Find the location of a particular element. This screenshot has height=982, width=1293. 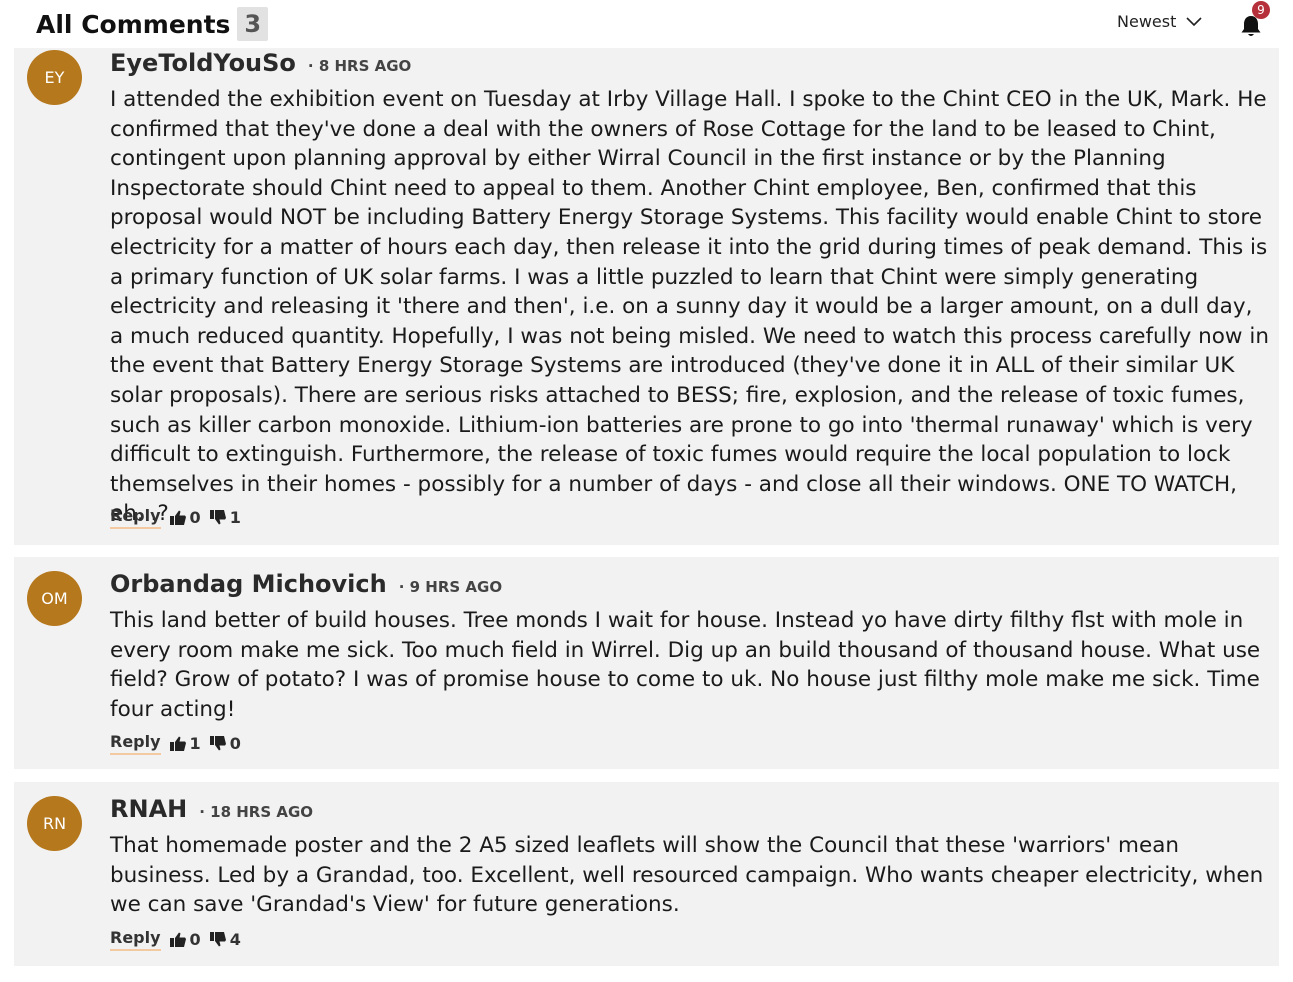

dislike-count: 1 is located at coordinates (235, 517).